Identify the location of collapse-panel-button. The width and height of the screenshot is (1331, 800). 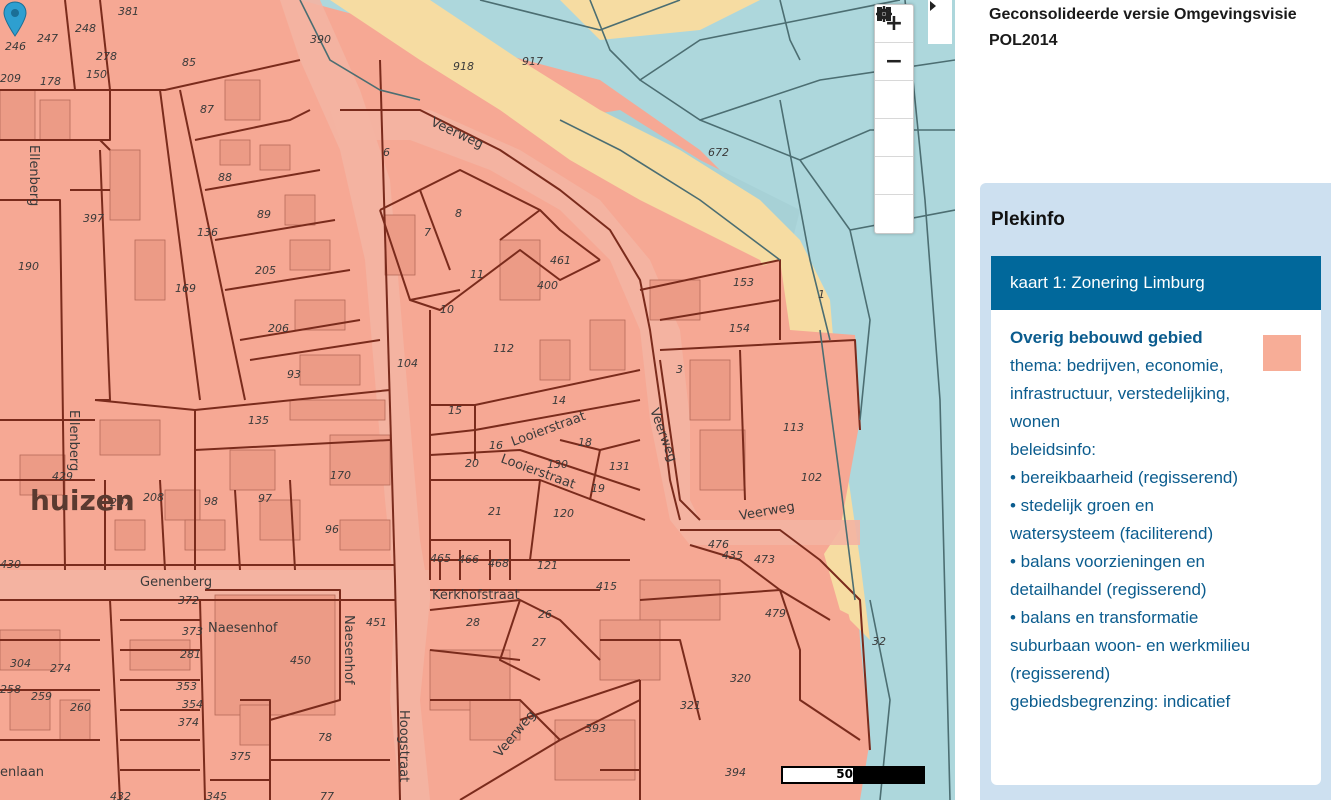
(940, 22).